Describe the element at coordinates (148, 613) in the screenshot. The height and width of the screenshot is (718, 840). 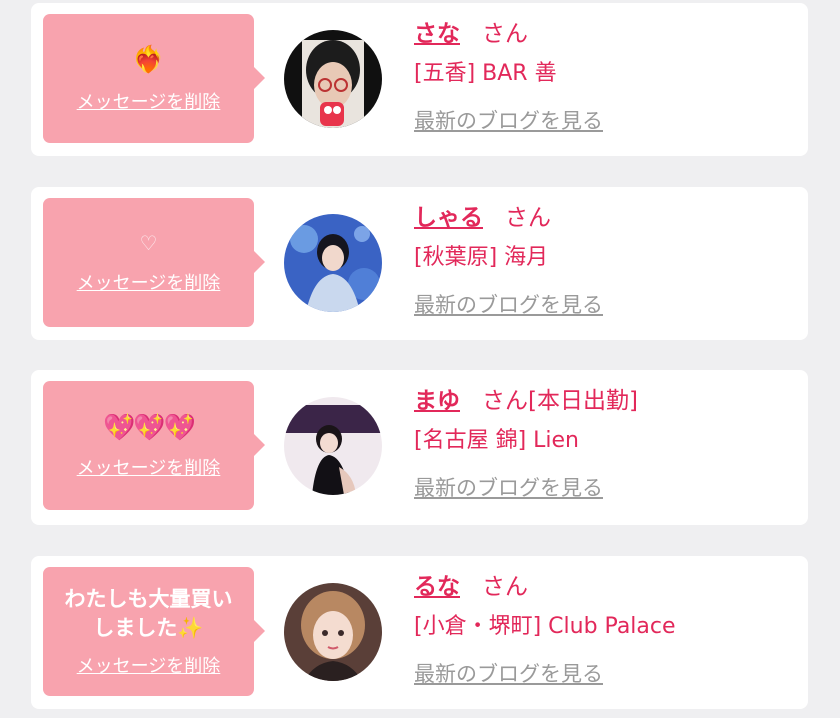
I see `message-text: わたしも大量買いしました✨` at that location.